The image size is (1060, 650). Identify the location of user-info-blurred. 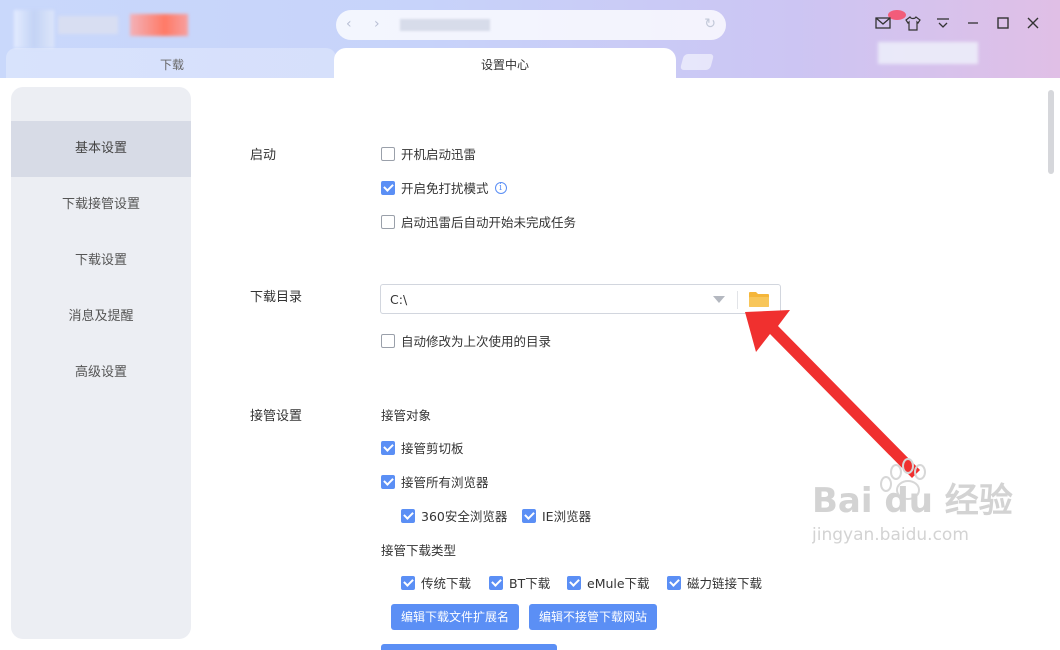
(928, 53).